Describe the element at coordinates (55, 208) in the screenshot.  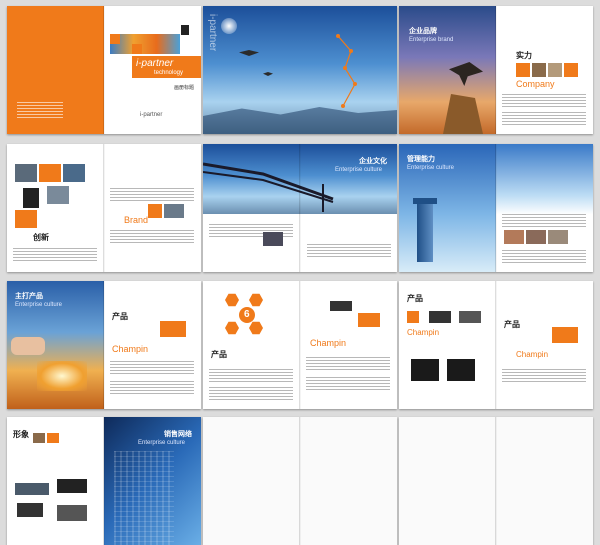
I see `innovation-page: 创新` at that location.